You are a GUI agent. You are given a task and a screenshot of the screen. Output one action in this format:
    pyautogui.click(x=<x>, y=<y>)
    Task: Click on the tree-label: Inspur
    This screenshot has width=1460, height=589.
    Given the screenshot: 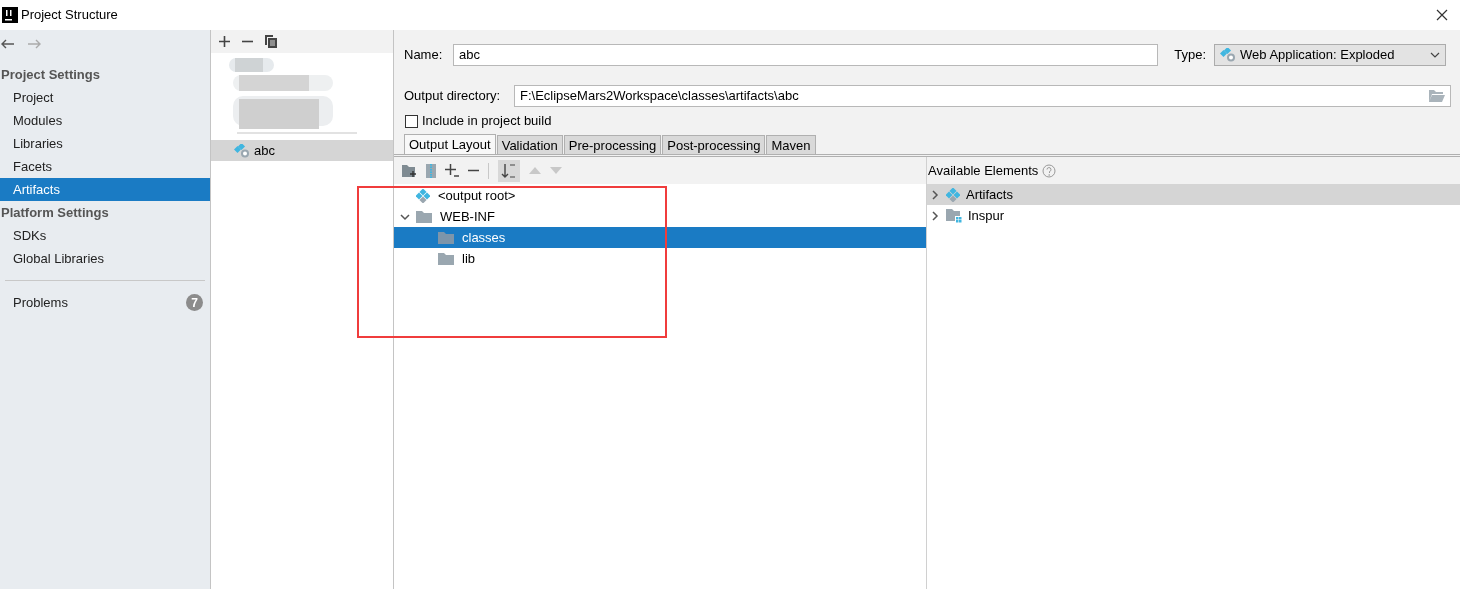 What is the action you would take?
    pyautogui.click(x=986, y=215)
    